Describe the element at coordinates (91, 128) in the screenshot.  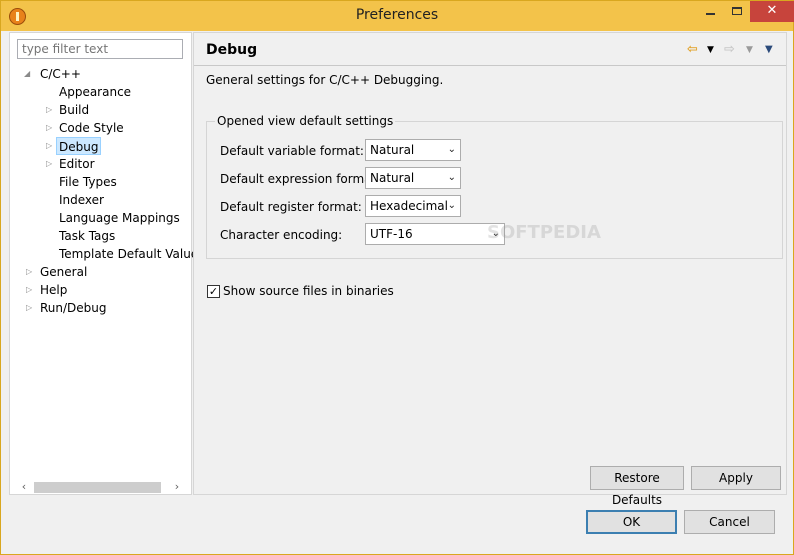
I see `tree-item-code-style: Code Style` at that location.